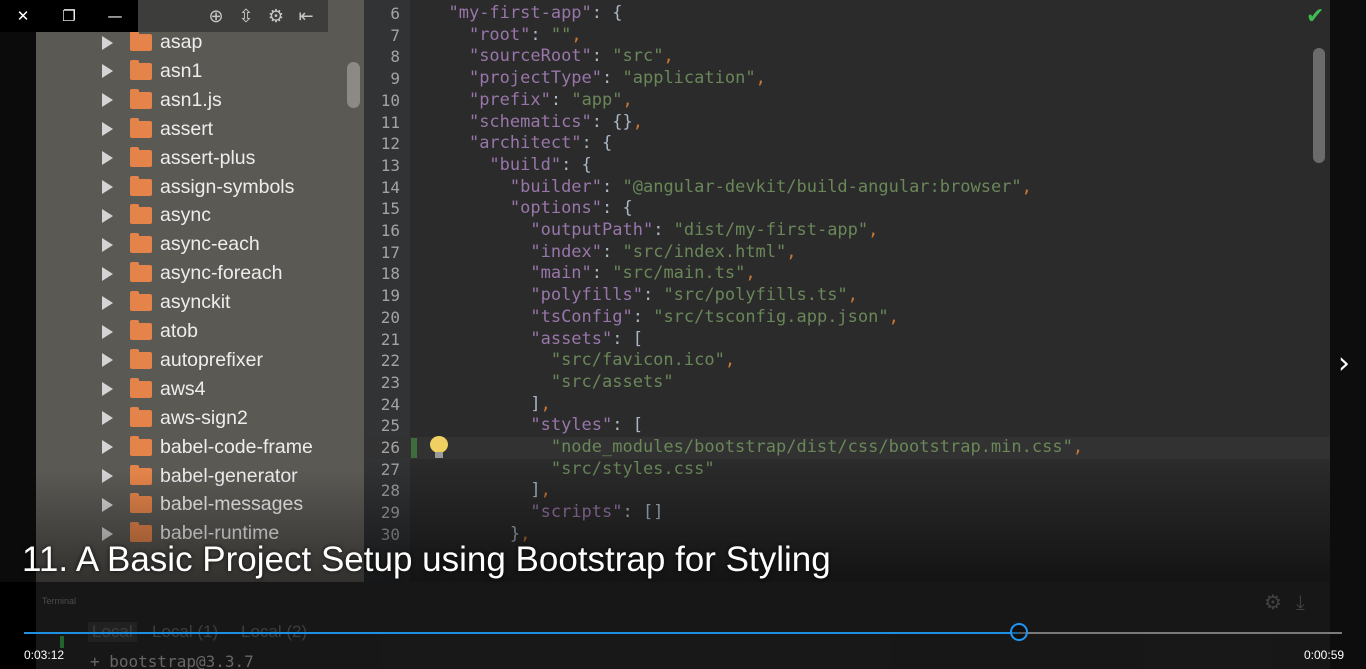  I want to click on code-text: "my-first-app": {, so click(535, 13).